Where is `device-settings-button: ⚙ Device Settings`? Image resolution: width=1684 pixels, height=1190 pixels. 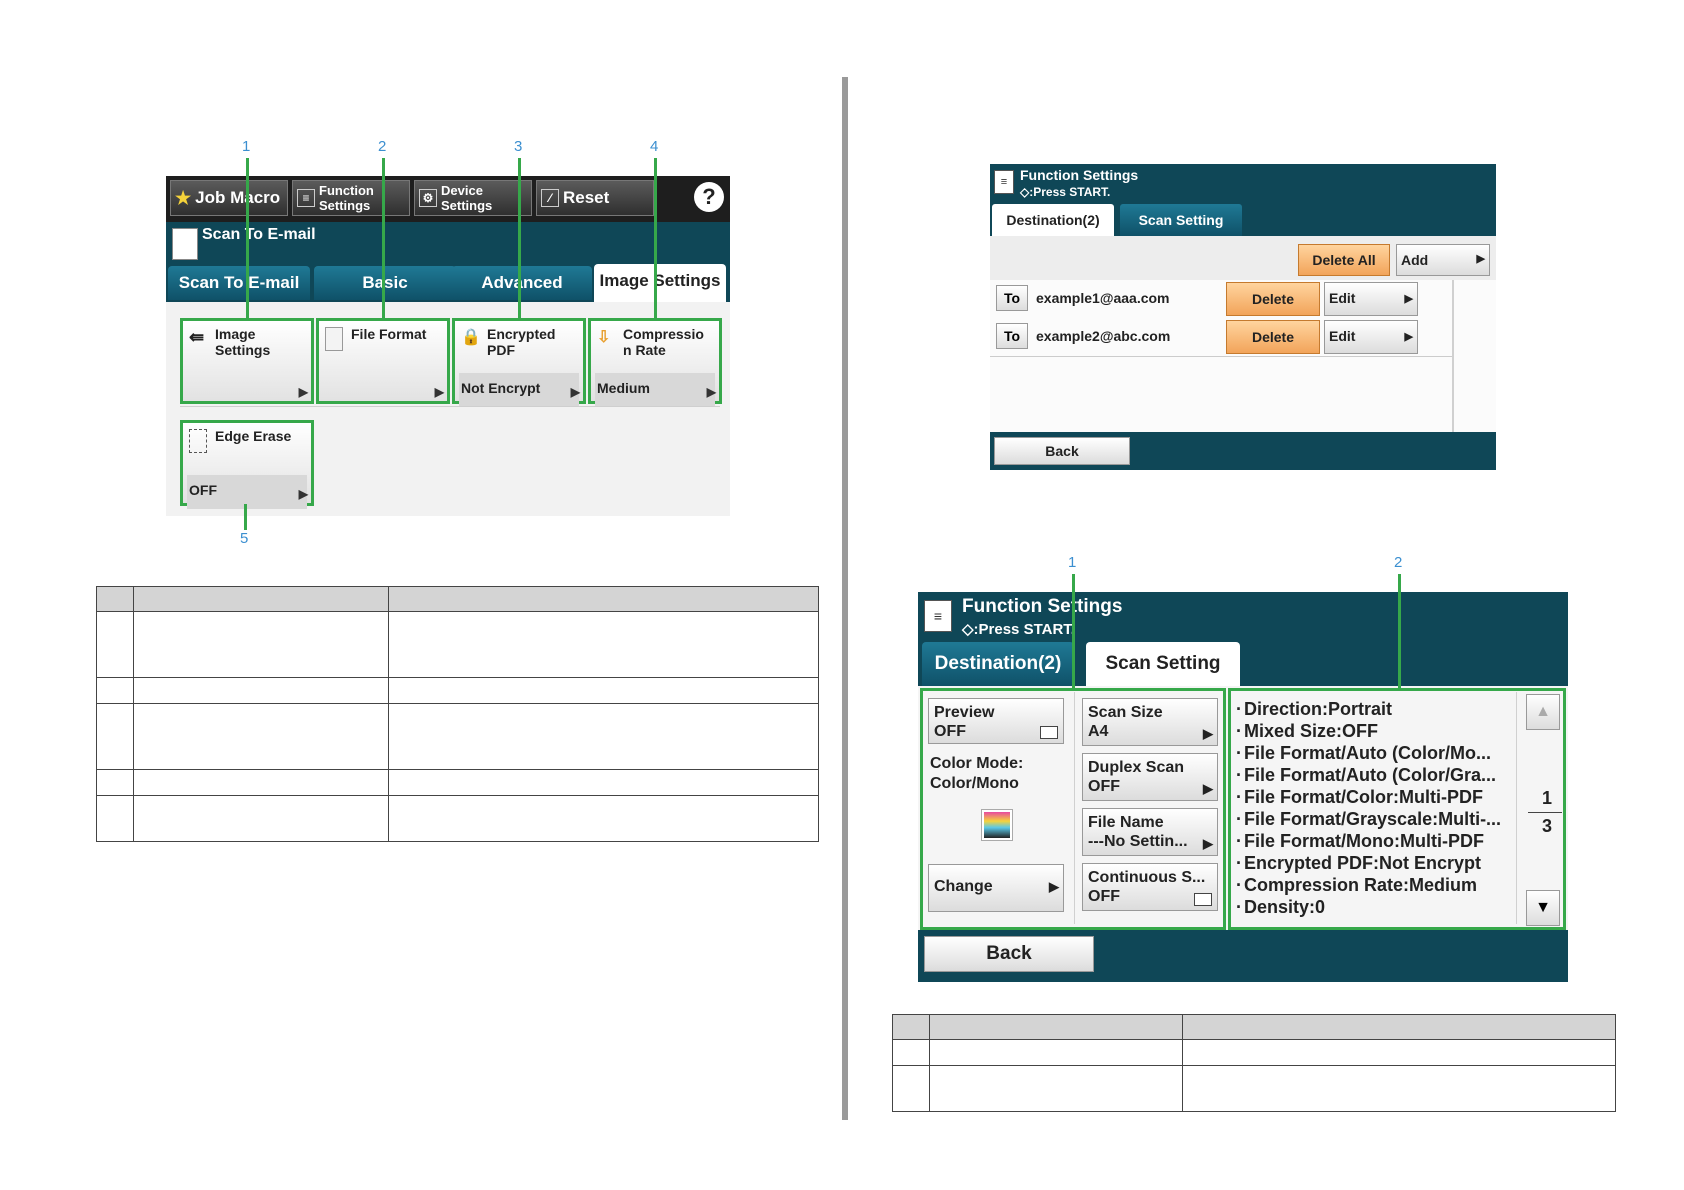
device-settings-button: ⚙ Device Settings is located at coordinates (473, 198).